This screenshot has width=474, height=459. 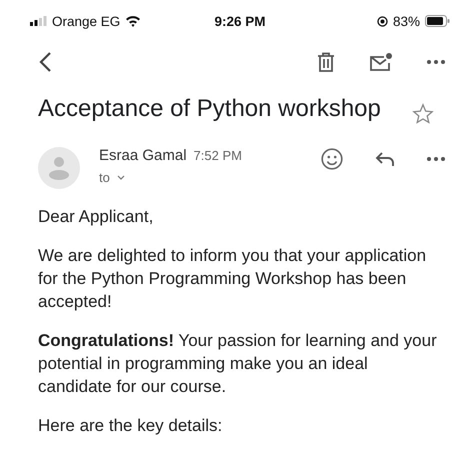 What do you see at coordinates (385, 159) in the screenshot?
I see `reply-icon` at bounding box center [385, 159].